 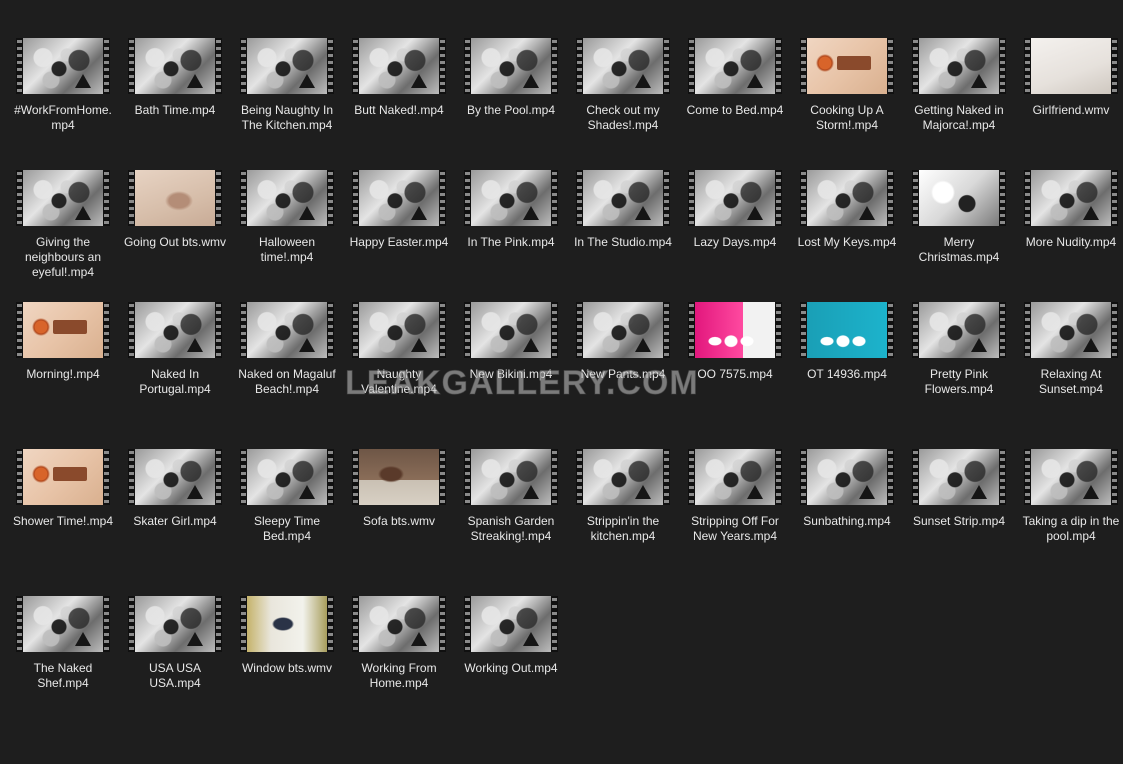 I want to click on file-item: New Pants.mp4, so click(x=623, y=375).